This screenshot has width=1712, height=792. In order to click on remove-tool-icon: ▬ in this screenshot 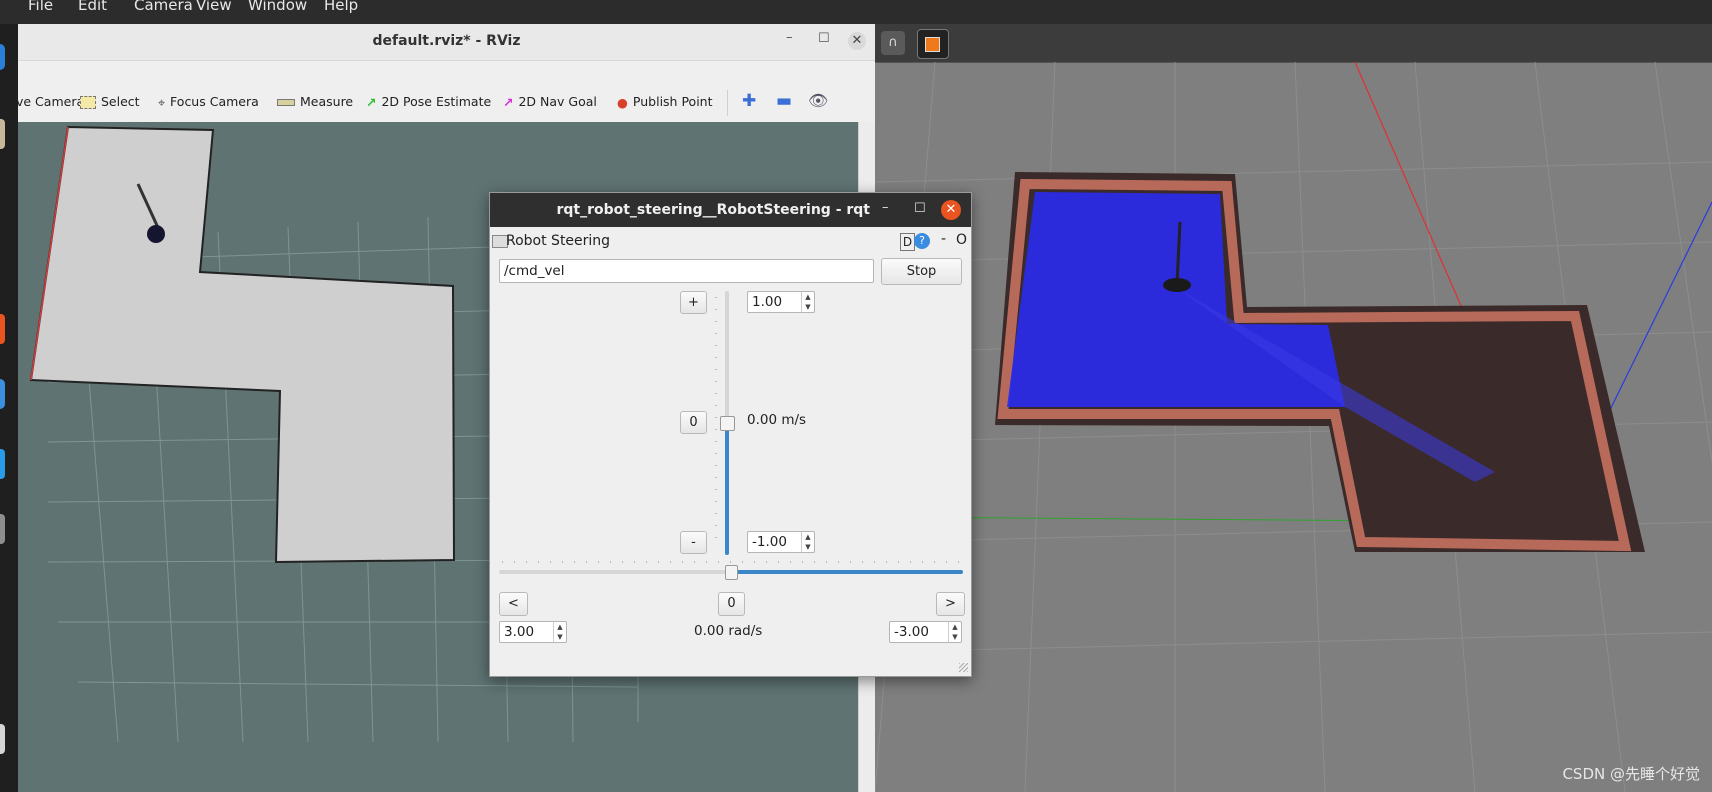, I will do `click(784, 101)`.